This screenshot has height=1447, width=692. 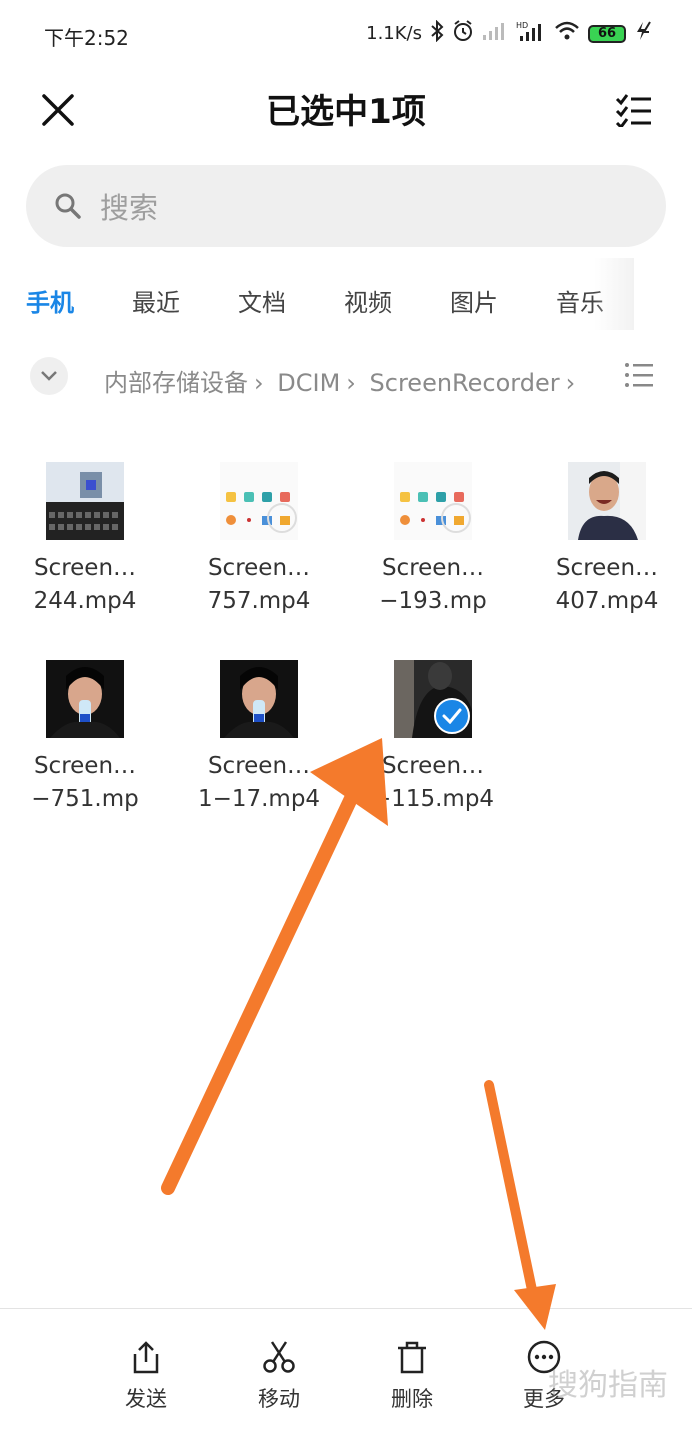 What do you see at coordinates (412, 1357) in the screenshot?
I see `trash-icon` at bounding box center [412, 1357].